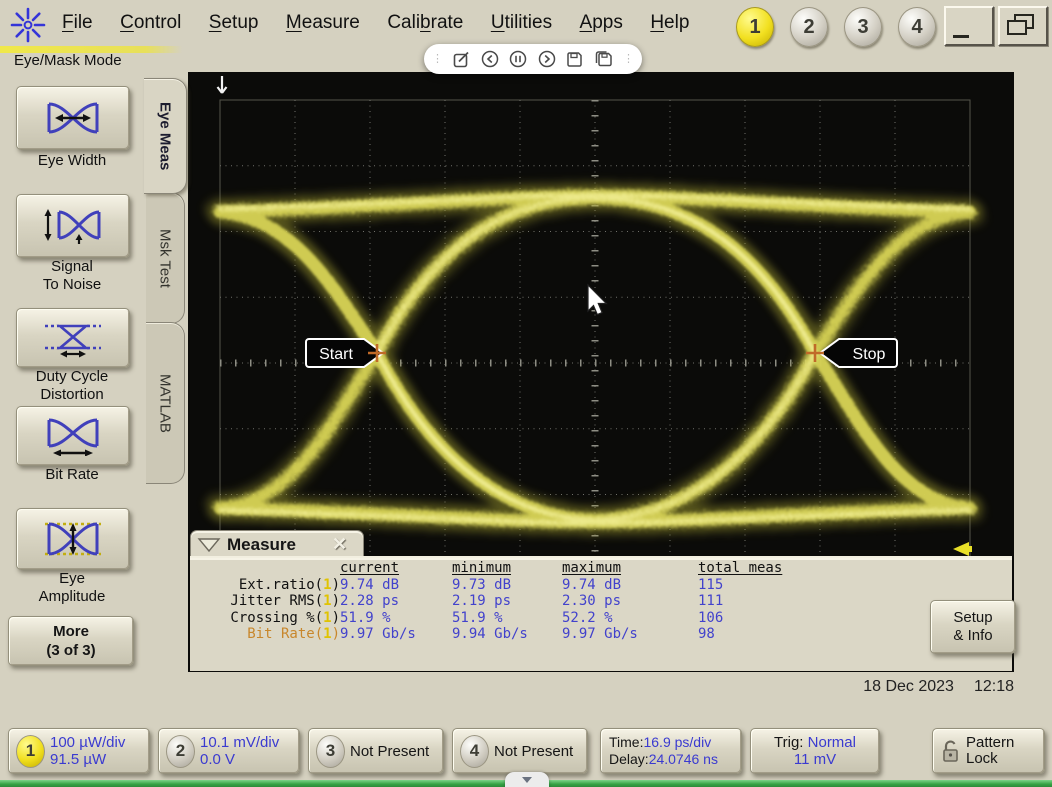 This screenshot has width=1052, height=787. I want to click on channel-1-button: 1 100 µW/div 91.5 µW, so click(79, 751).